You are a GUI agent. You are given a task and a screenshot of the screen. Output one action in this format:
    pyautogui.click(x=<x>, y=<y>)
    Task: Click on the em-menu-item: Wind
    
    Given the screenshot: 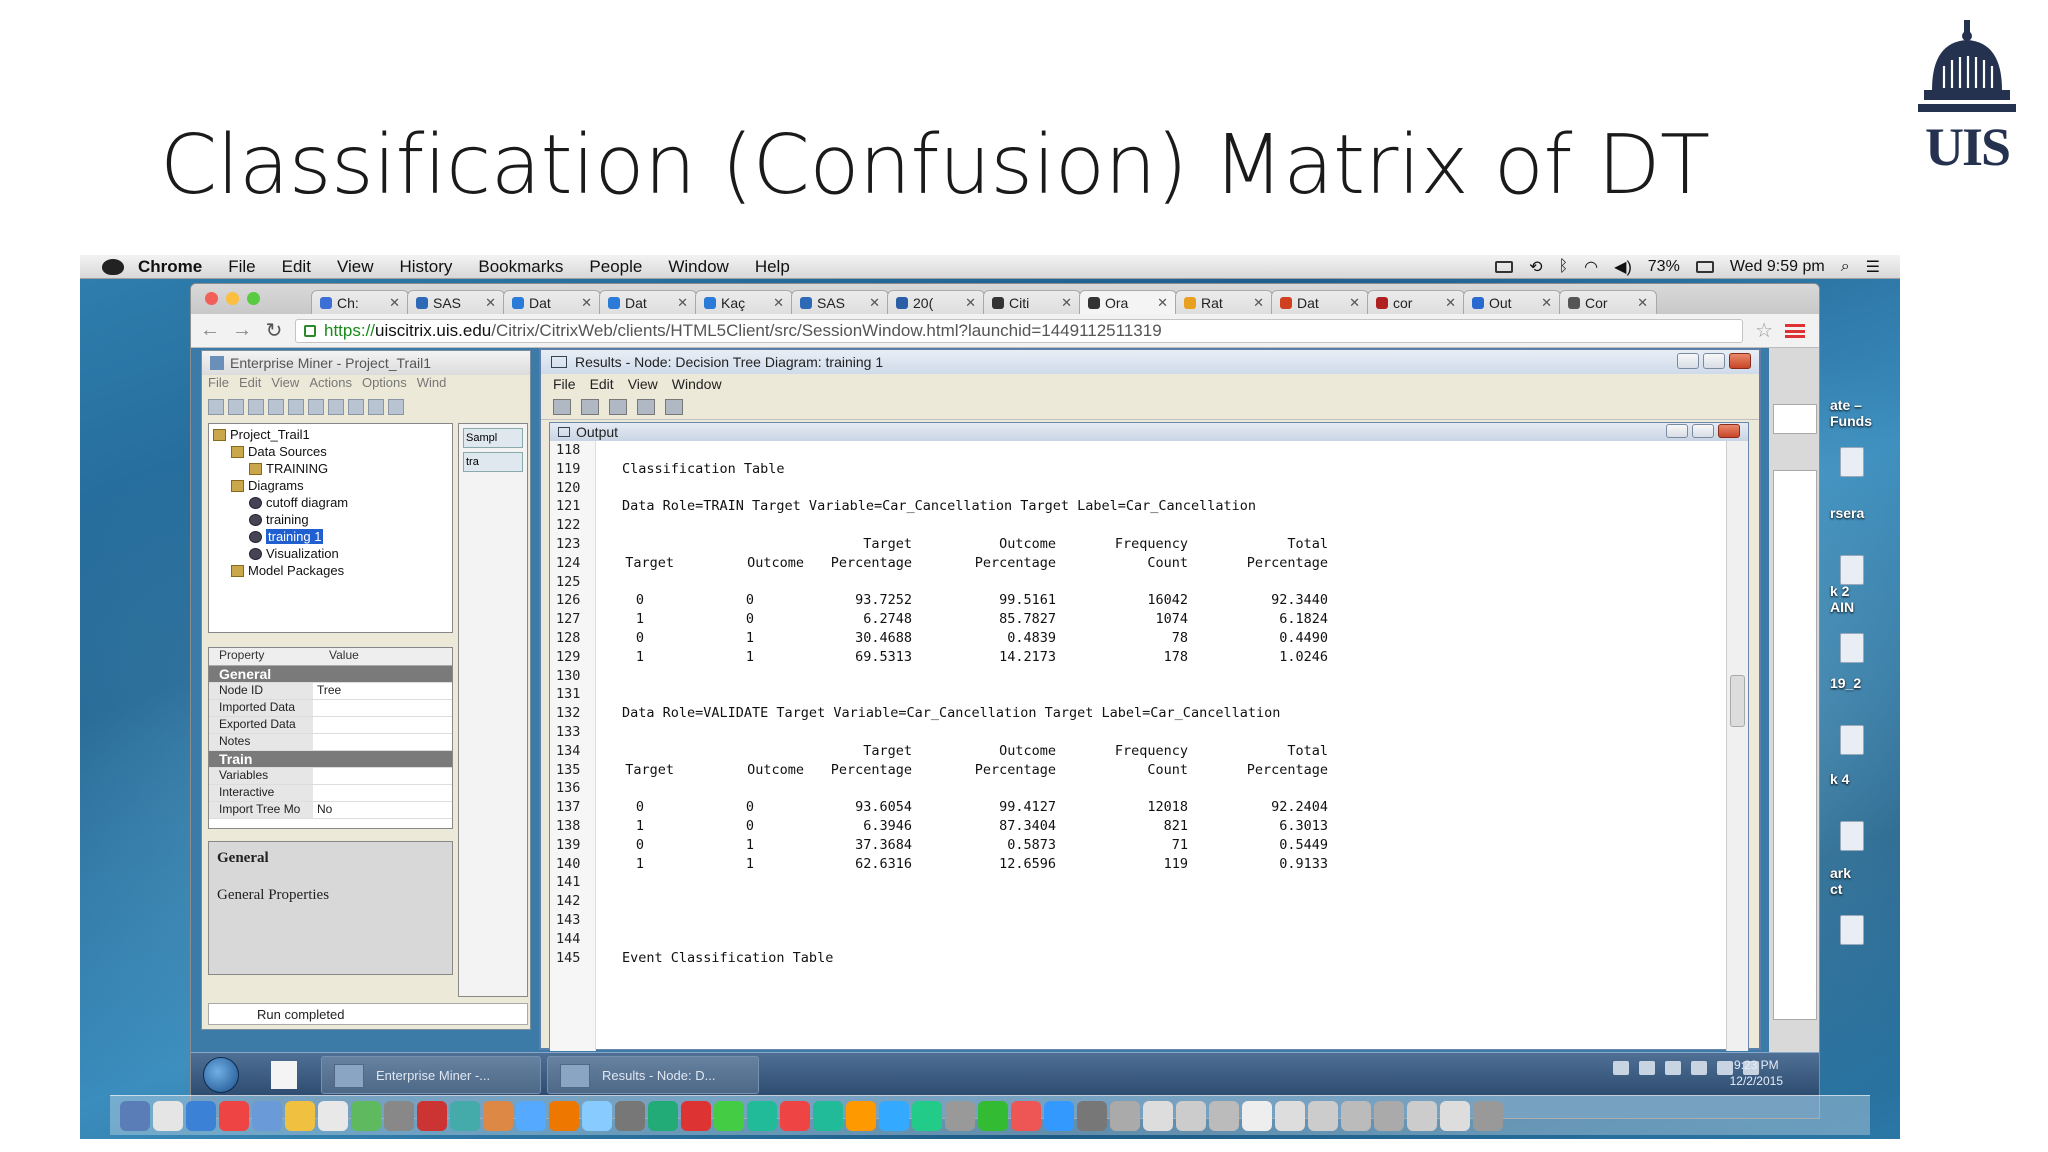 What is the action you would take?
    pyautogui.click(x=432, y=385)
    